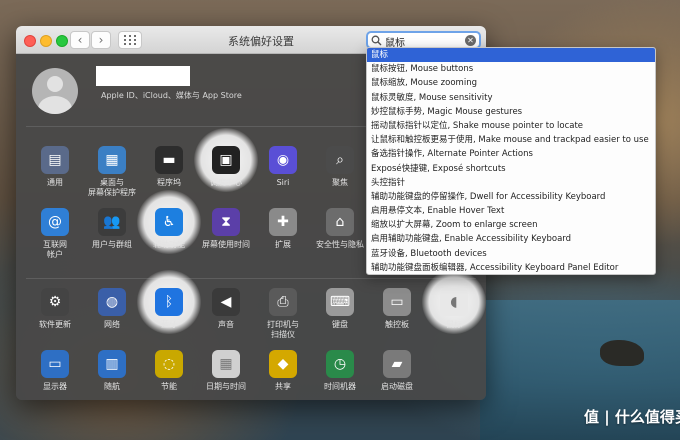 The width and height of the screenshot is (680, 440). Describe the element at coordinates (283, 175) in the screenshot. I see `pane-siri: ◉ Siri` at that location.